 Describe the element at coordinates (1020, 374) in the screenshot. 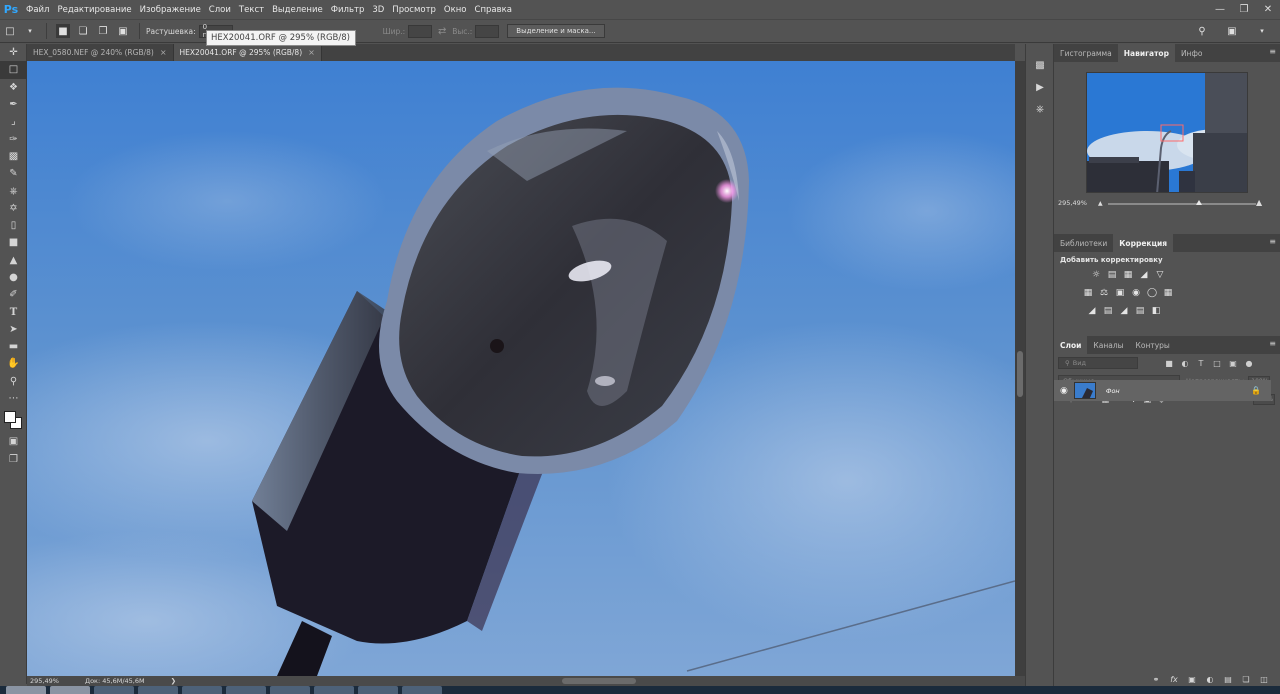

I see `vertical-scroll-thumb` at that location.